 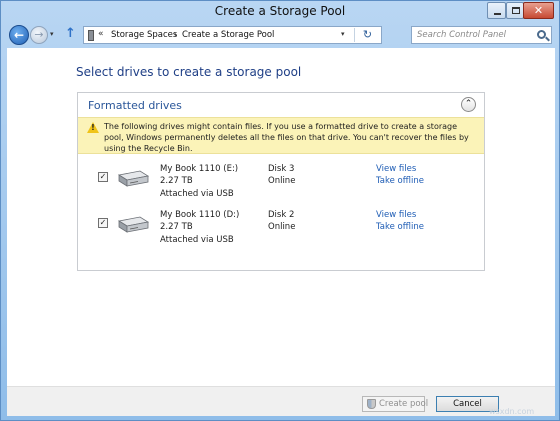 I want to click on forward-arrow-icon: →, so click(x=39, y=34).